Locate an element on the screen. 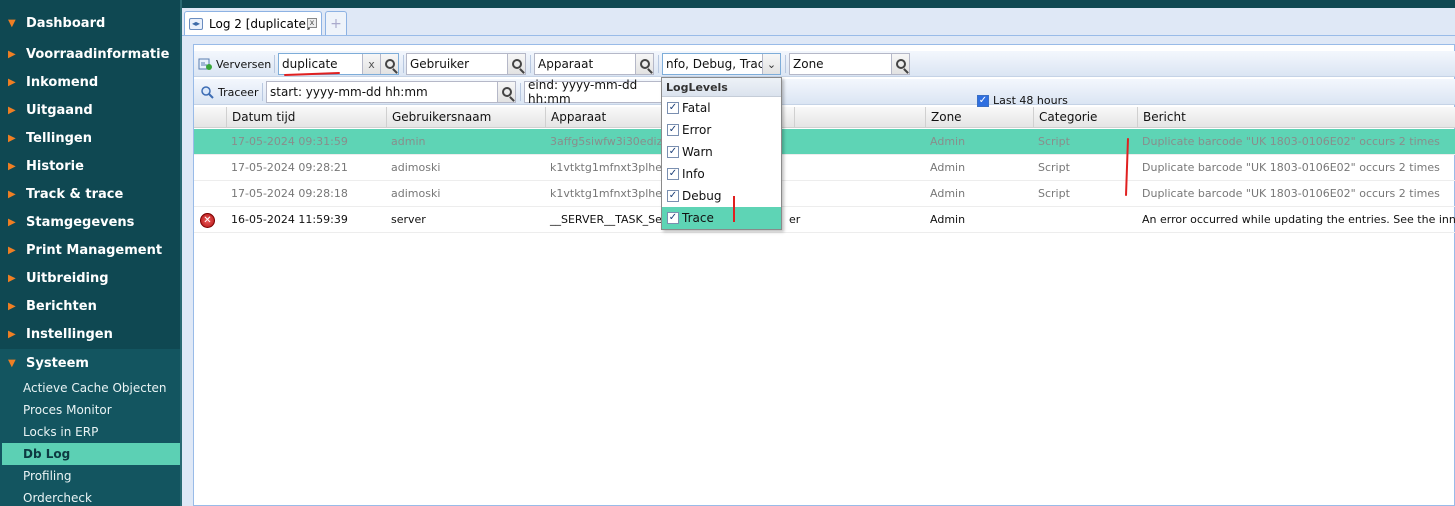 The image size is (1455, 506). loglevels-select: nfo, Debug, Trace ⌄ is located at coordinates (721, 64).